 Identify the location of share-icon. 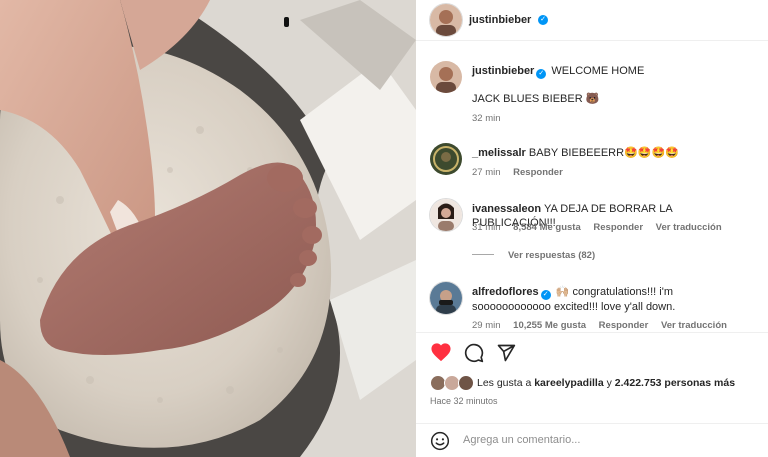
(506, 354).